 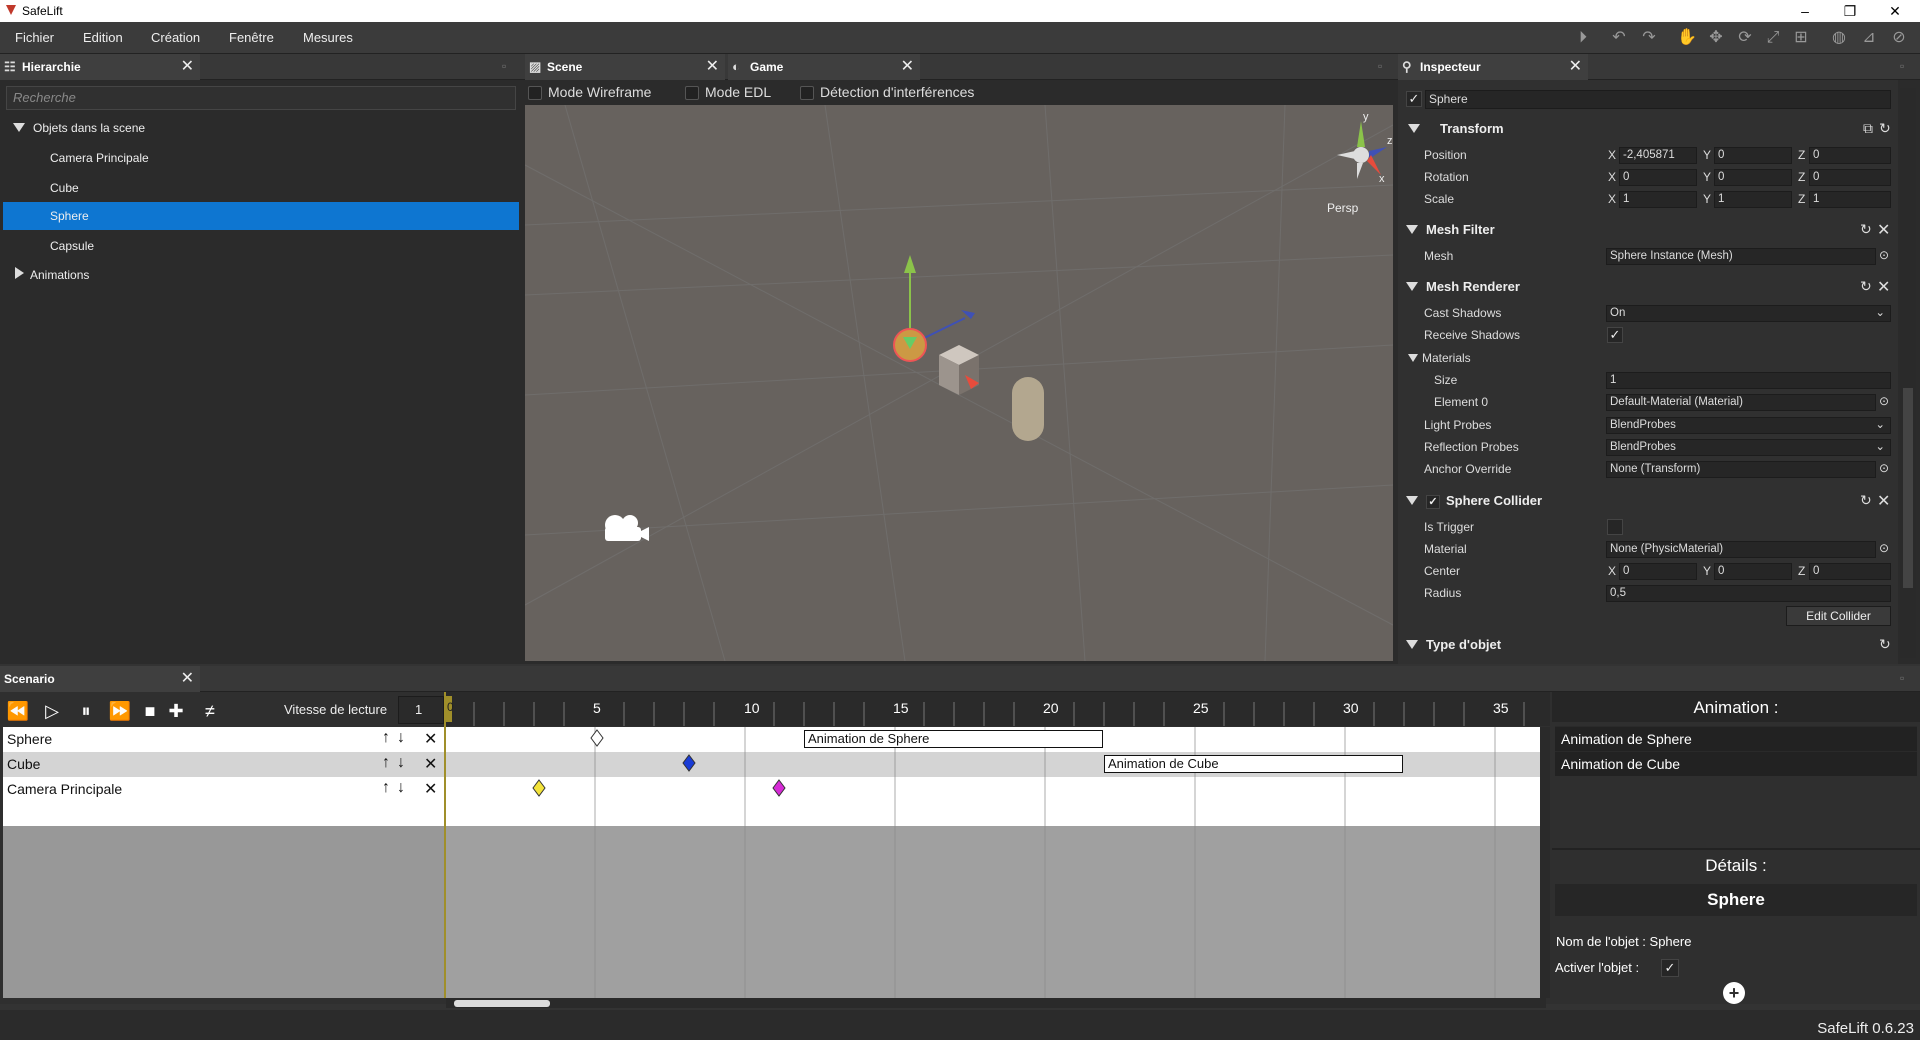 I want to click on anchor-override-field: None (Transform), so click(x=1741, y=469).